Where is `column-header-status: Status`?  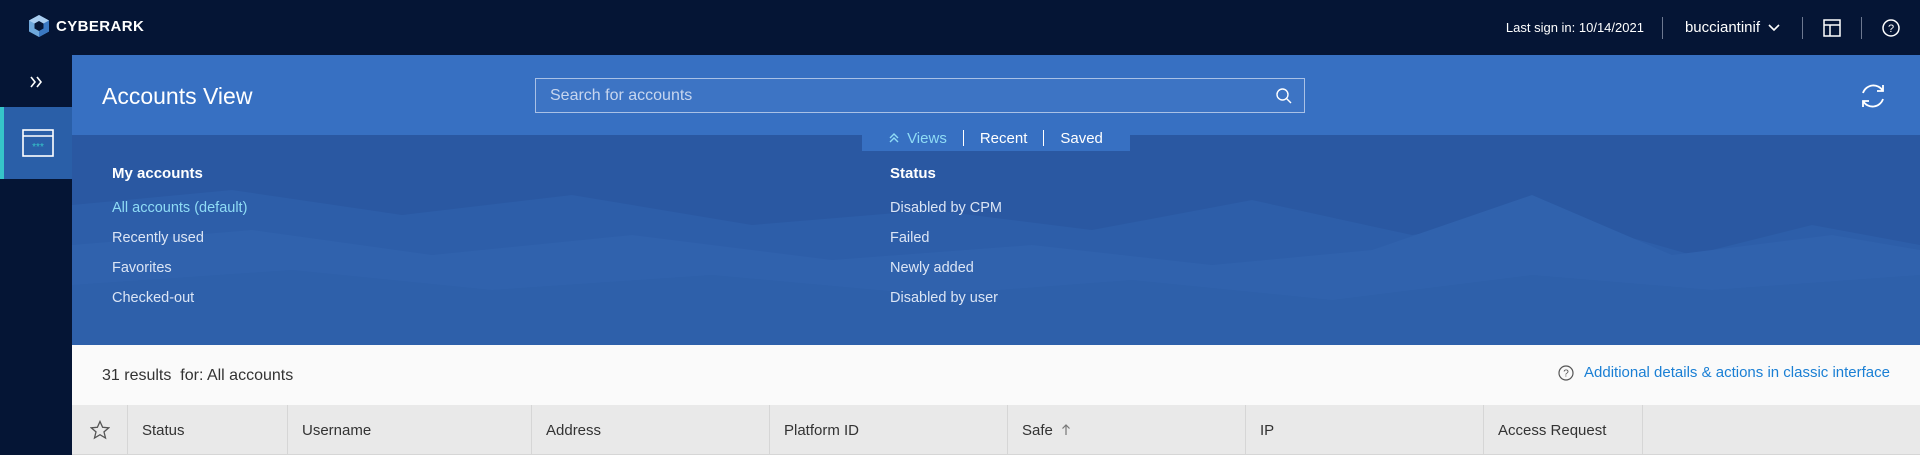 column-header-status: Status is located at coordinates (208, 430).